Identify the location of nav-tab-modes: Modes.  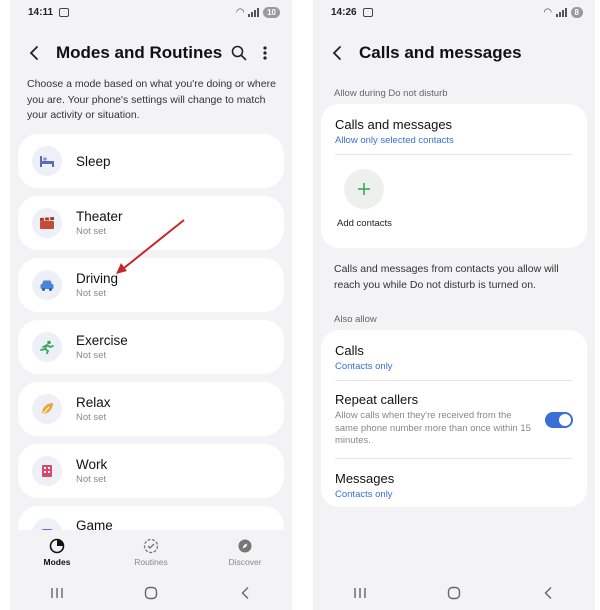
(57, 552).